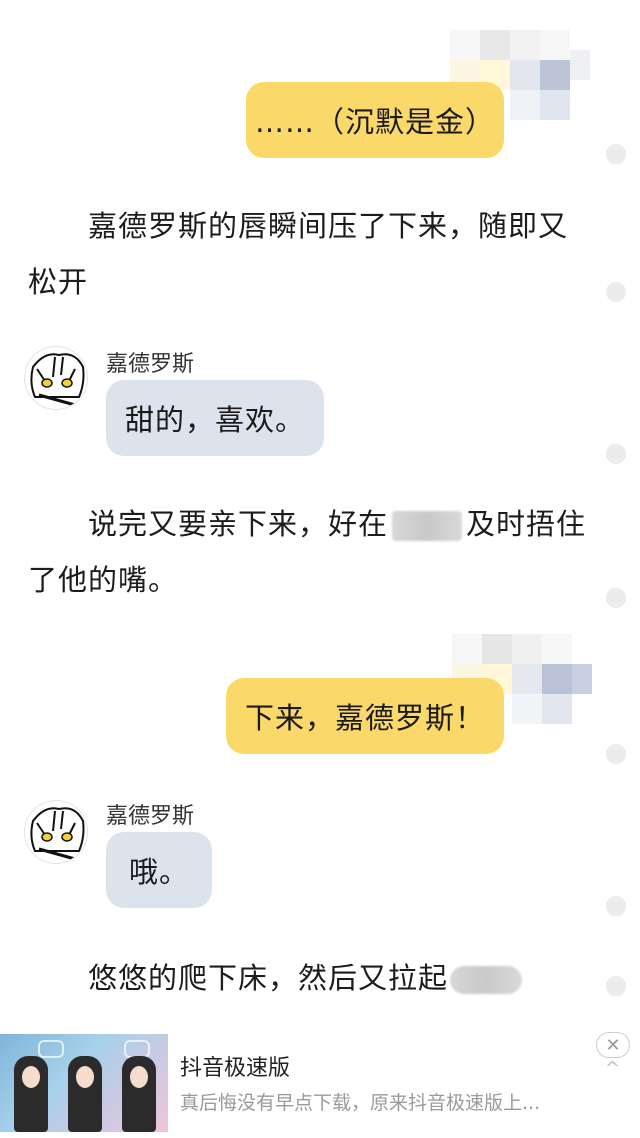 The width and height of the screenshot is (640, 1138). I want to click on my-message-bubble: ……（沉默是金）, so click(375, 120).